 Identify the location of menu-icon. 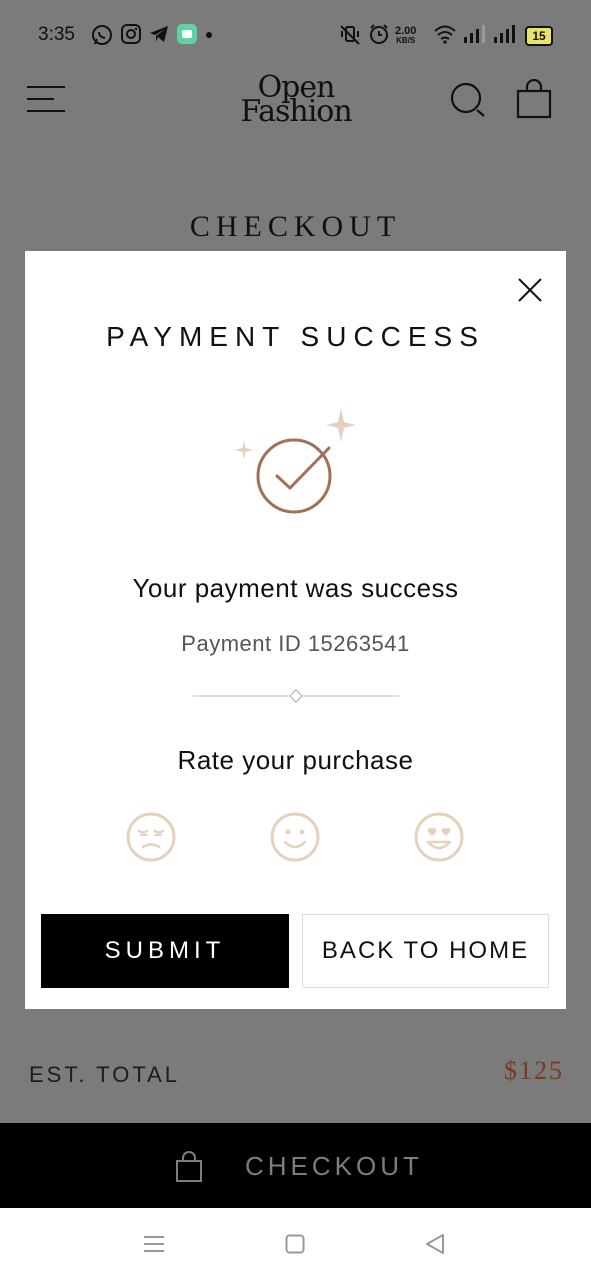
(46, 99).